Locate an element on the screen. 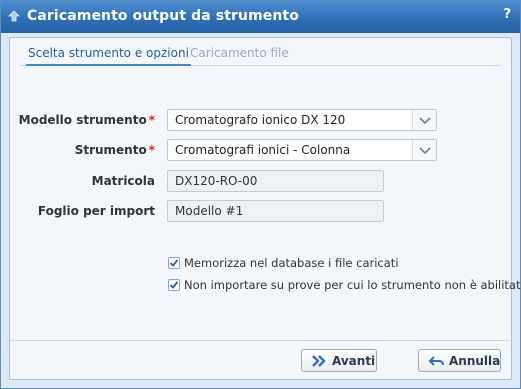 Image resolution: width=521 pixels, height=389 pixels. model-label-text: Modello strumento is located at coordinates (82, 120).